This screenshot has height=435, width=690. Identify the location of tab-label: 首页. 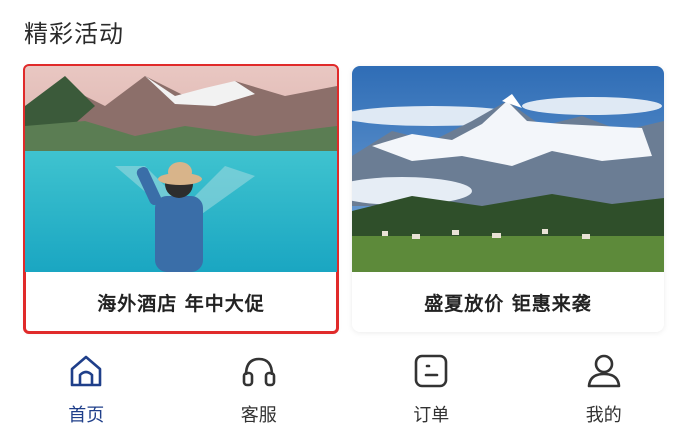
(86, 415).